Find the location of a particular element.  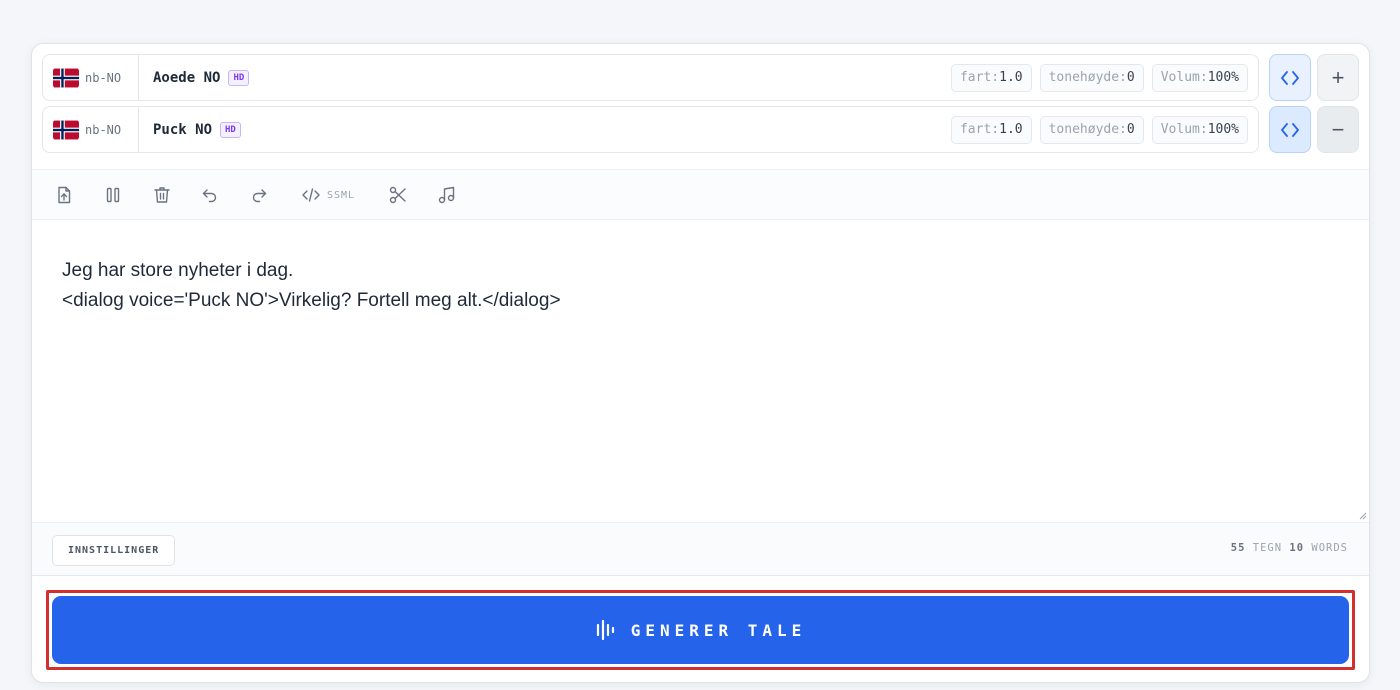

upload-icon is located at coordinates (64, 195).